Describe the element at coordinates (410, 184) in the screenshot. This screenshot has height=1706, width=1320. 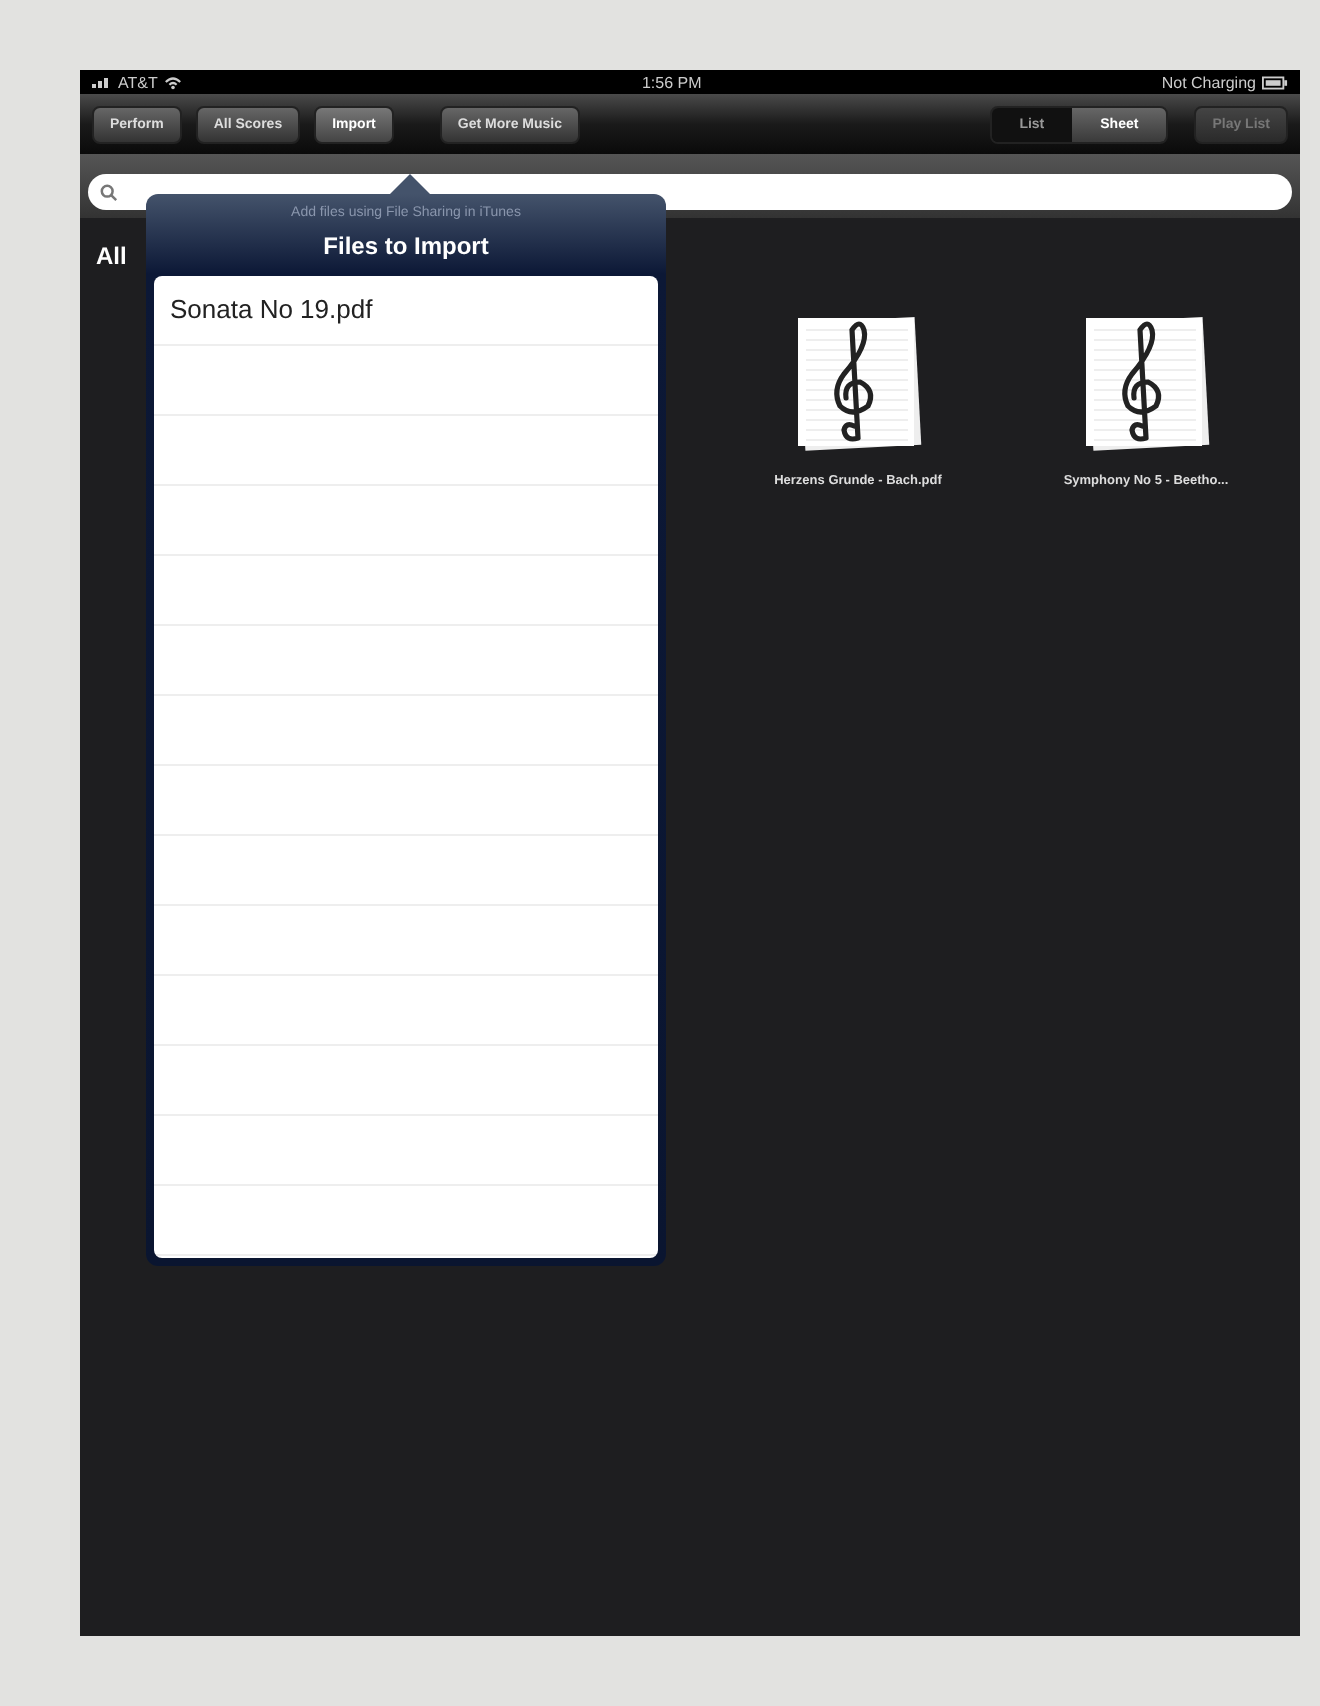
I see `popover-arrow` at that location.